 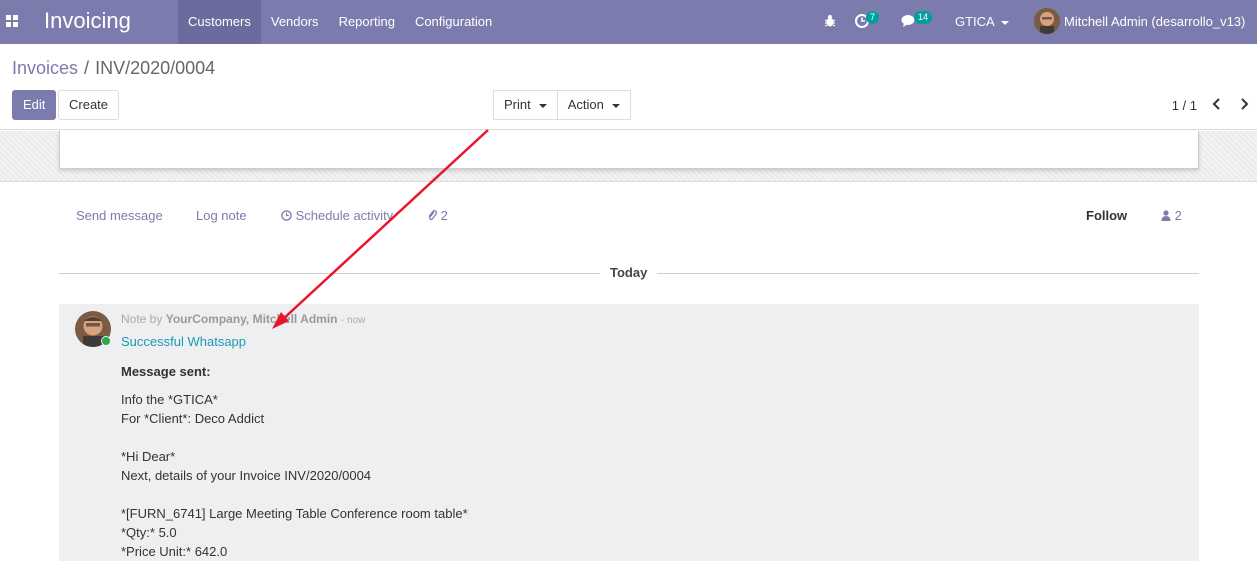 I want to click on attachments-count: 2, so click(x=444, y=215).